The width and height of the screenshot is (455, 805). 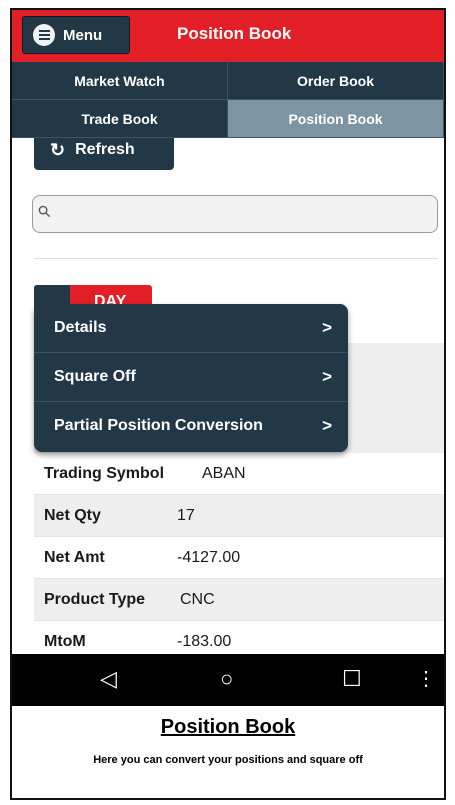 I want to click on table-row: Product Type CNC, so click(x=239, y=600).